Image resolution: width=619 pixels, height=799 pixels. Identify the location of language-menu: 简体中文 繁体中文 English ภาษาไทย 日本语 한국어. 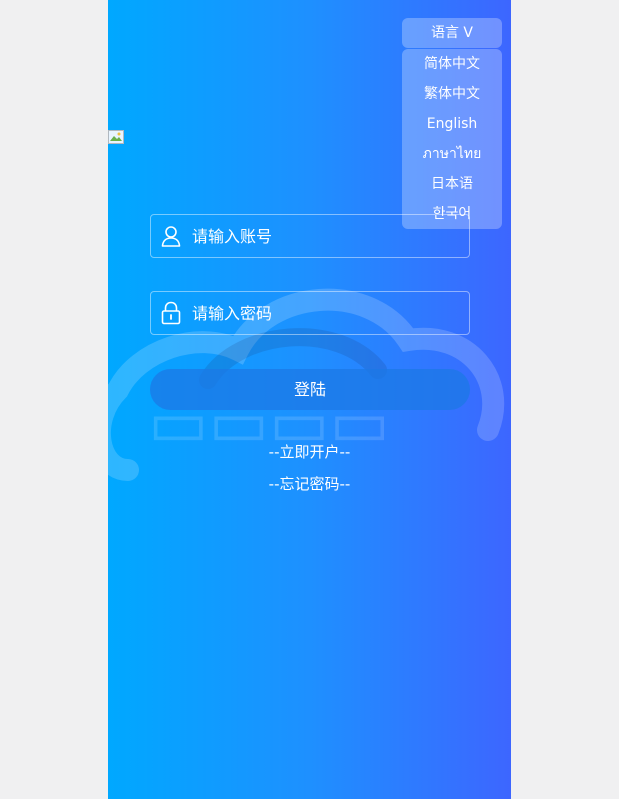
(452, 139).